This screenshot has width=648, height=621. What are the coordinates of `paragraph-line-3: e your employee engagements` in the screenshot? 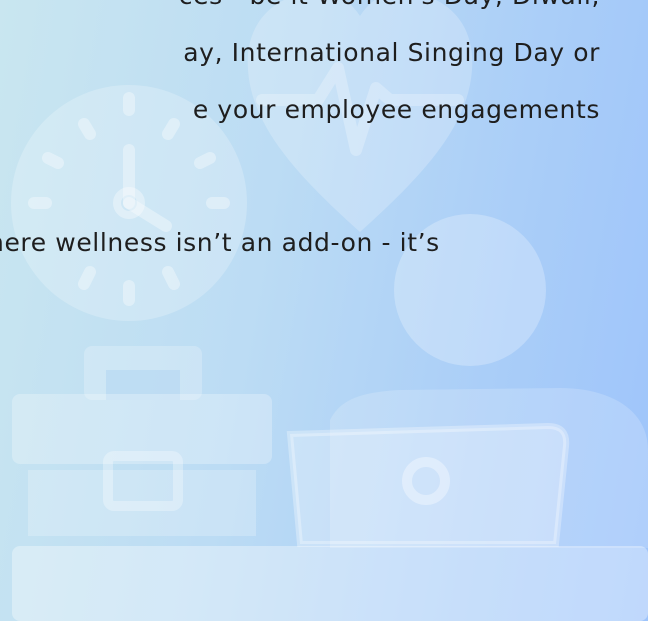 It's located at (396, 109).